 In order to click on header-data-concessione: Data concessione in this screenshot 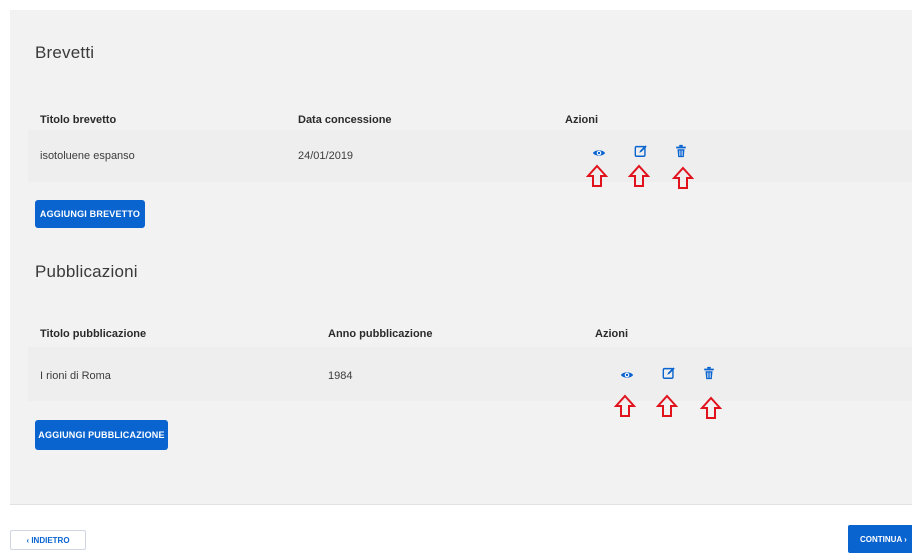, I will do `click(345, 120)`.